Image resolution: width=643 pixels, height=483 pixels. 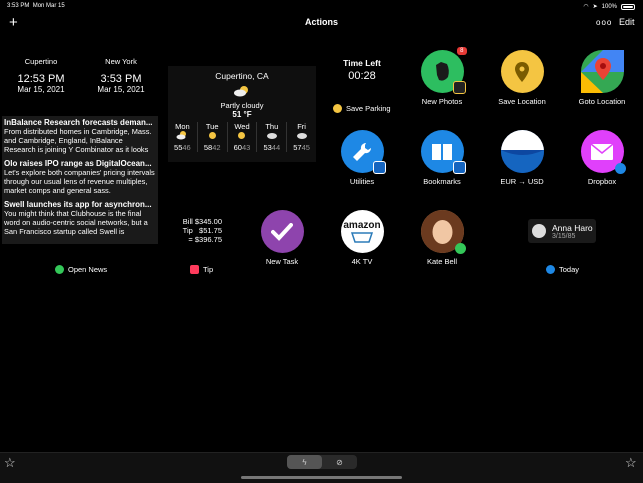 I want to click on currency-icon, so click(x=522, y=151).